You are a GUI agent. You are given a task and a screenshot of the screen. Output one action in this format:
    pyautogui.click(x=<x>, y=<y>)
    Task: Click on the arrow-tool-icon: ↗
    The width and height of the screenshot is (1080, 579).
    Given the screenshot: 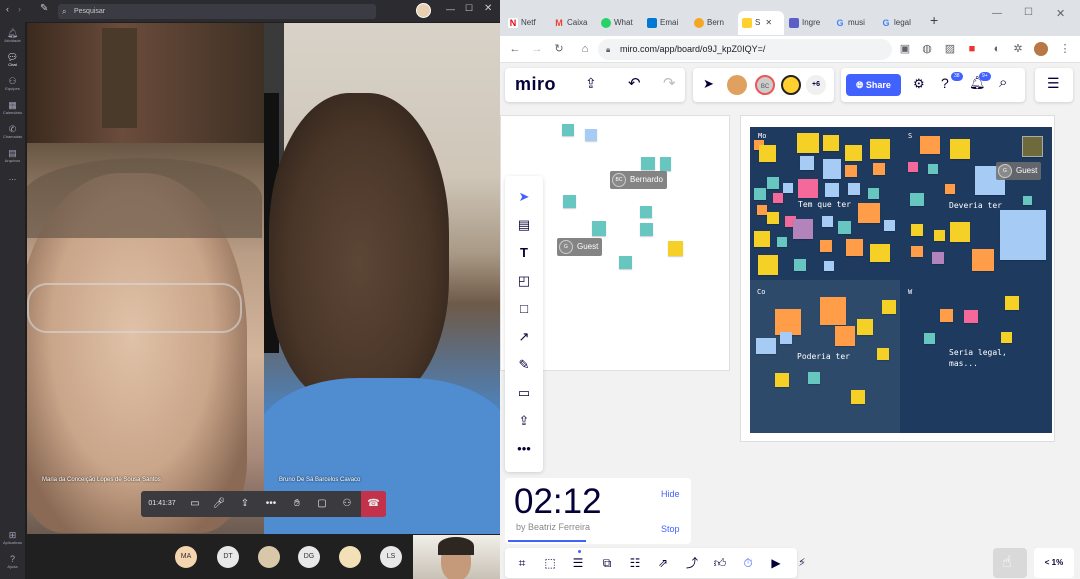 What is the action you would take?
    pyautogui.click(x=524, y=337)
    